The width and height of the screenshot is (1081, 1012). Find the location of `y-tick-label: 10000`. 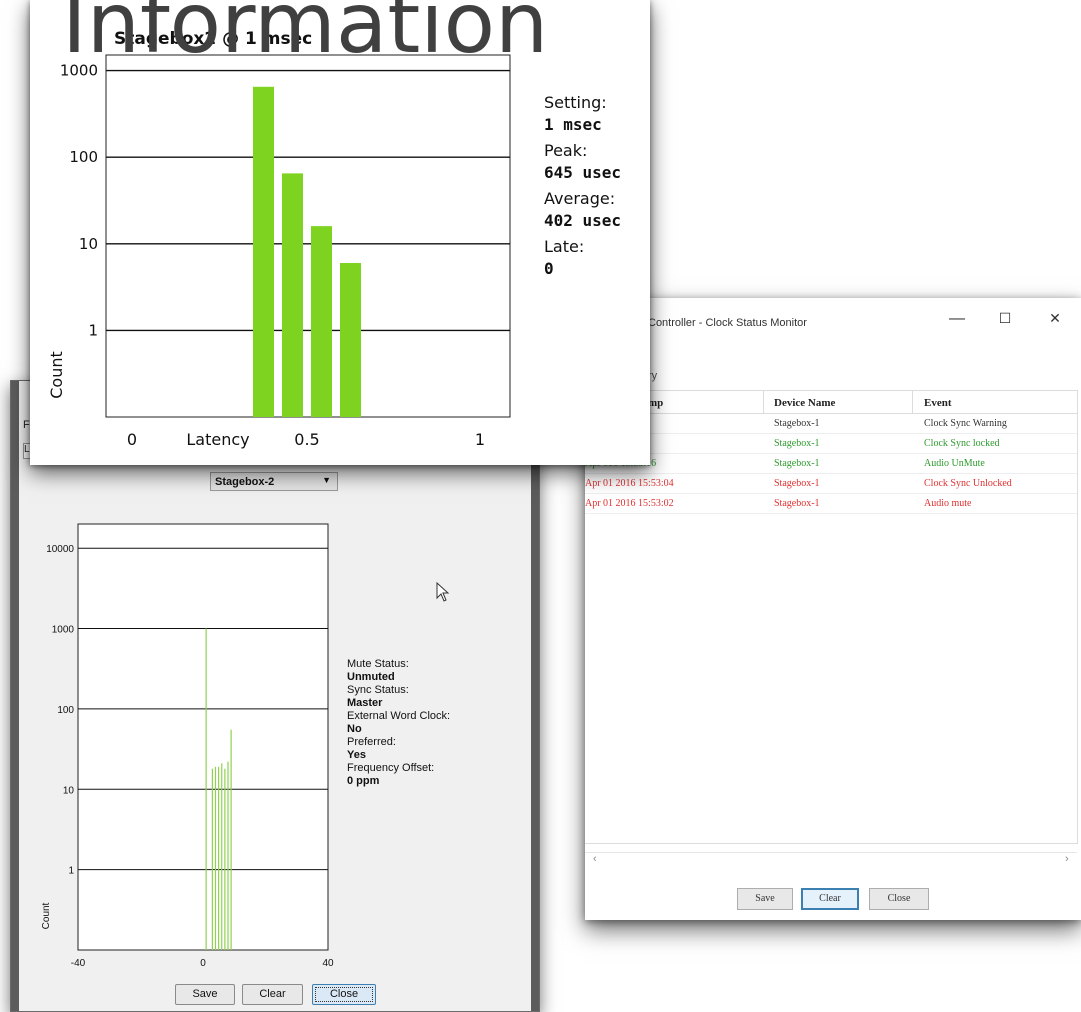

y-tick-label: 10000 is located at coordinates (60, 549).